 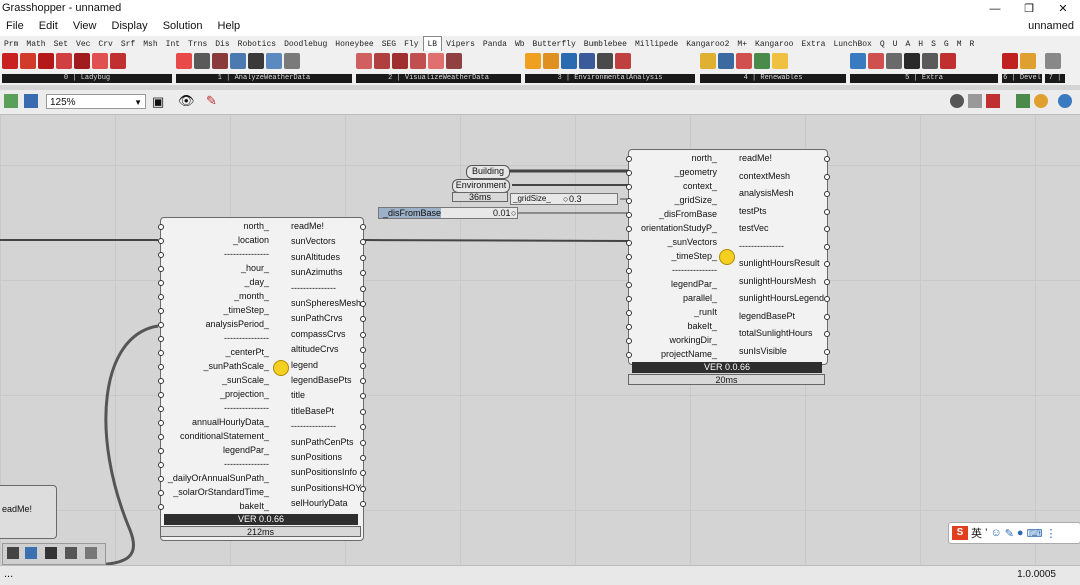 I want to click on color-icon, so click(x=876, y=61).